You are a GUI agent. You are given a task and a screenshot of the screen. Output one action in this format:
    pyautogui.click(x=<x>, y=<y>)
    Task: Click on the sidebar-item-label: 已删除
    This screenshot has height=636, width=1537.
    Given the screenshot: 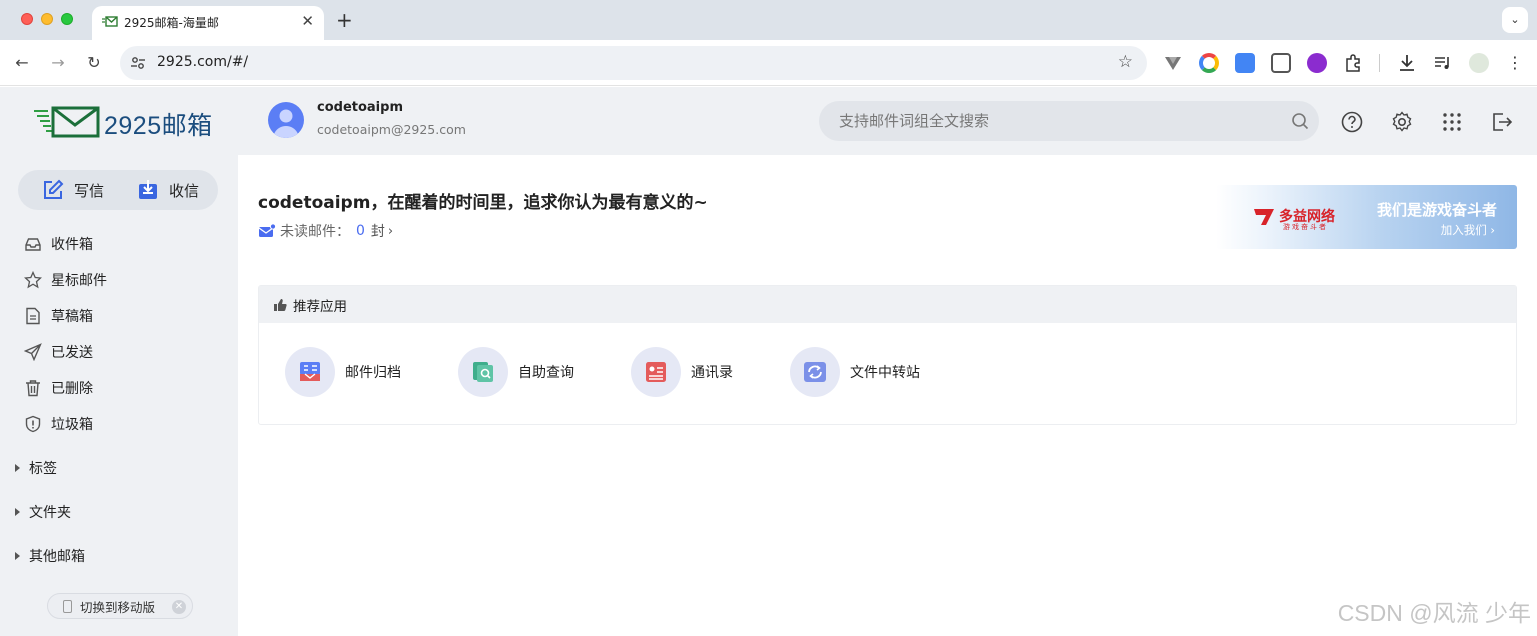 What is the action you would take?
    pyautogui.click(x=72, y=389)
    